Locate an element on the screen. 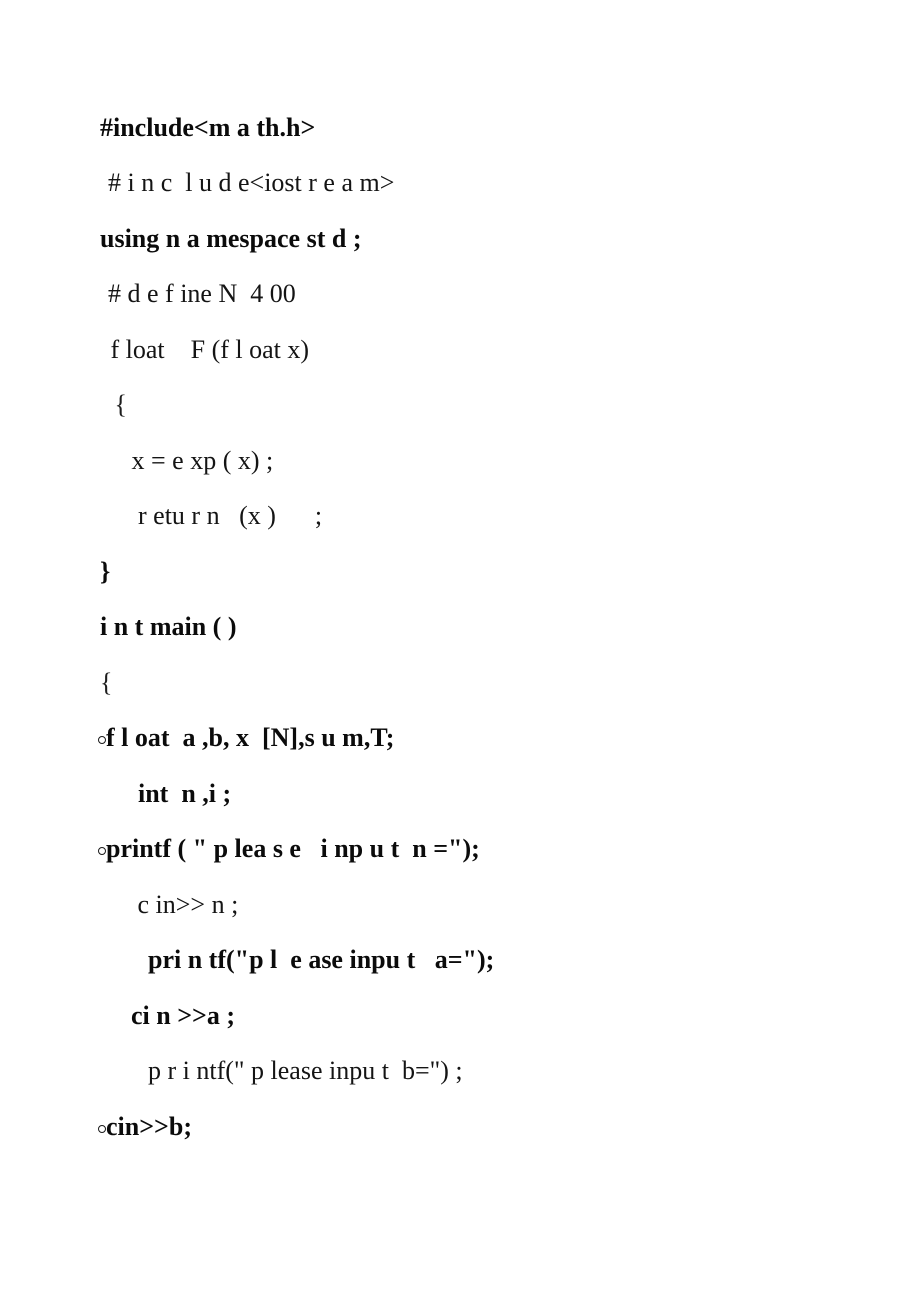 The width and height of the screenshot is (920, 1300). code-line: f l oat a ,b, x [N],s u m,T; is located at coordinates (250, 737).